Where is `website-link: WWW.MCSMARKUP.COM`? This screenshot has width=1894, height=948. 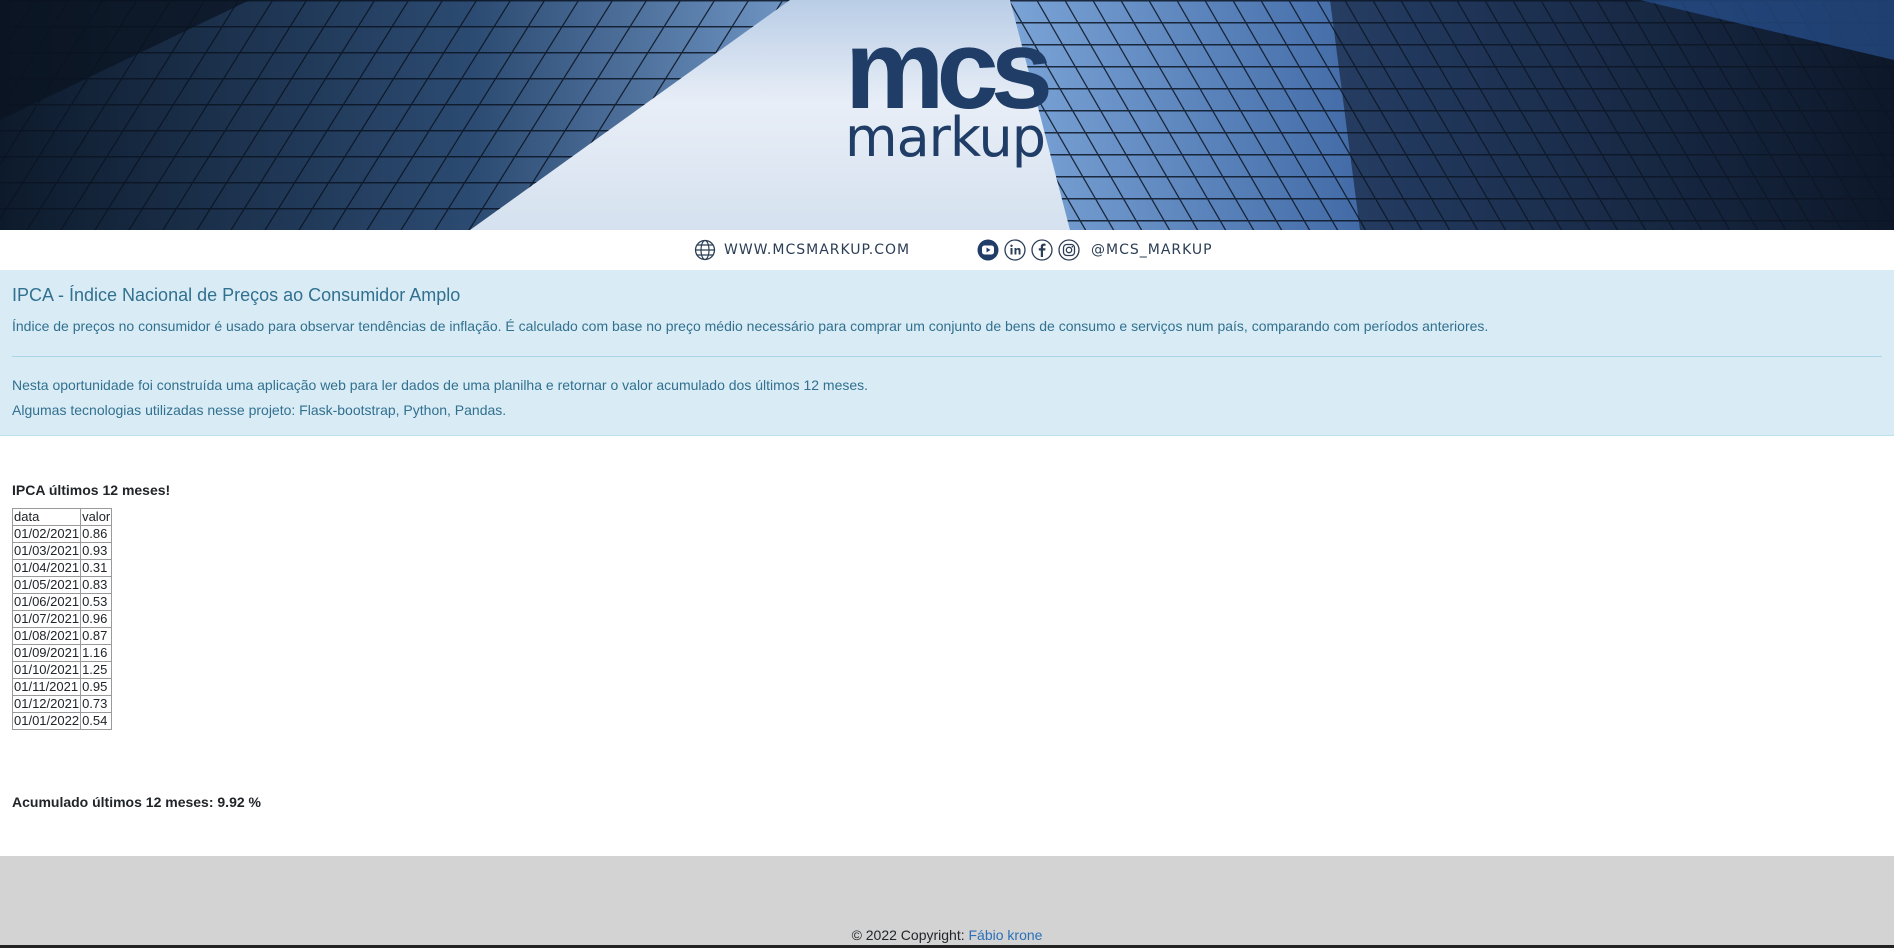 website-link: WWW.MCSMARKUP.COM is located at coordinates (802, 250).